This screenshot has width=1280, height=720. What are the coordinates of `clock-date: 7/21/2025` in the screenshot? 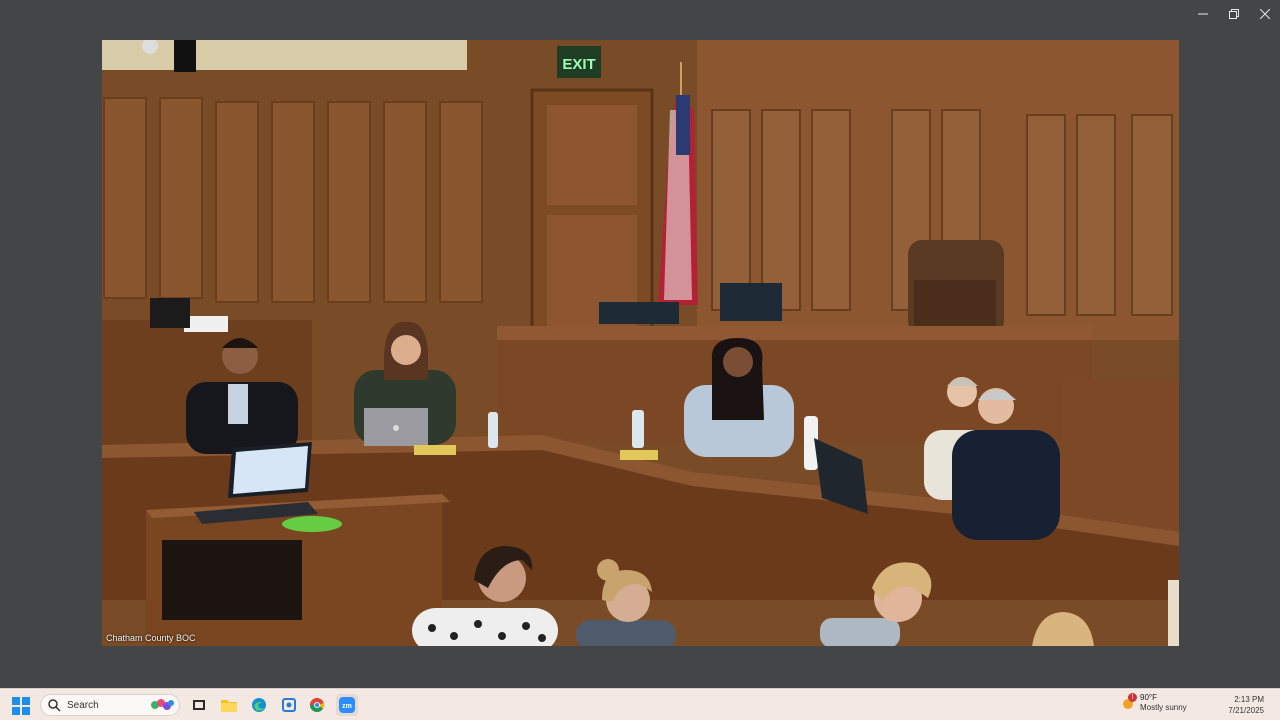 It's located at (1246, 710).